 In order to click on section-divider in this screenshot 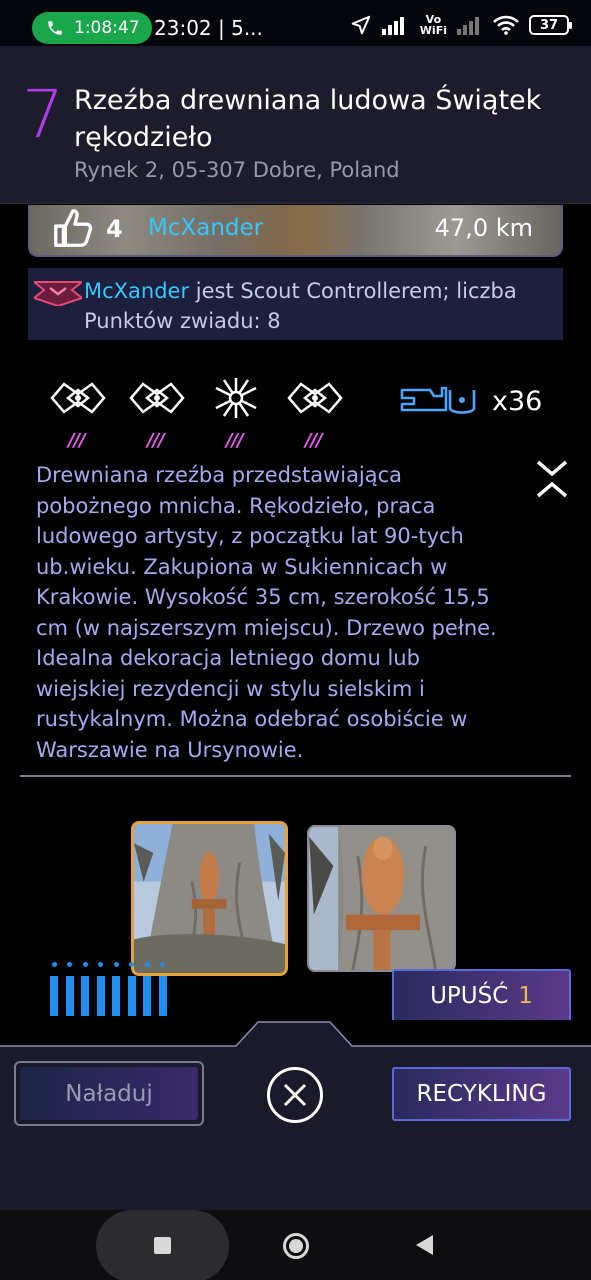, I will do `click(295, 776)`.